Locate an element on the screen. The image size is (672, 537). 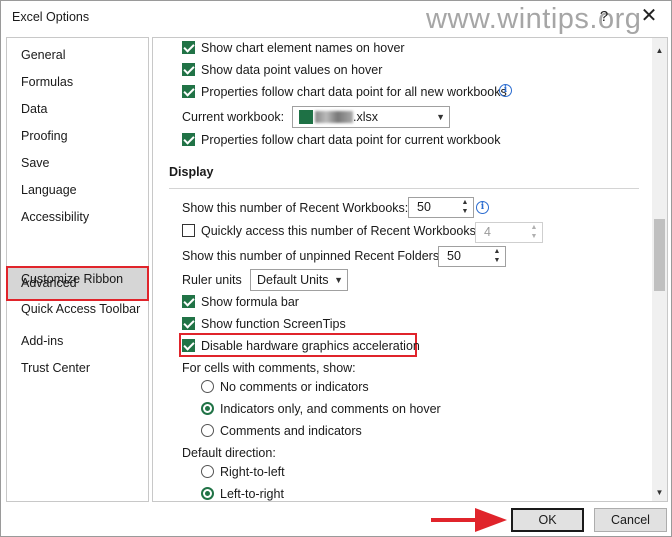
sidebar-item-trust-center: Trust Center is located at coordinates (77, 368).